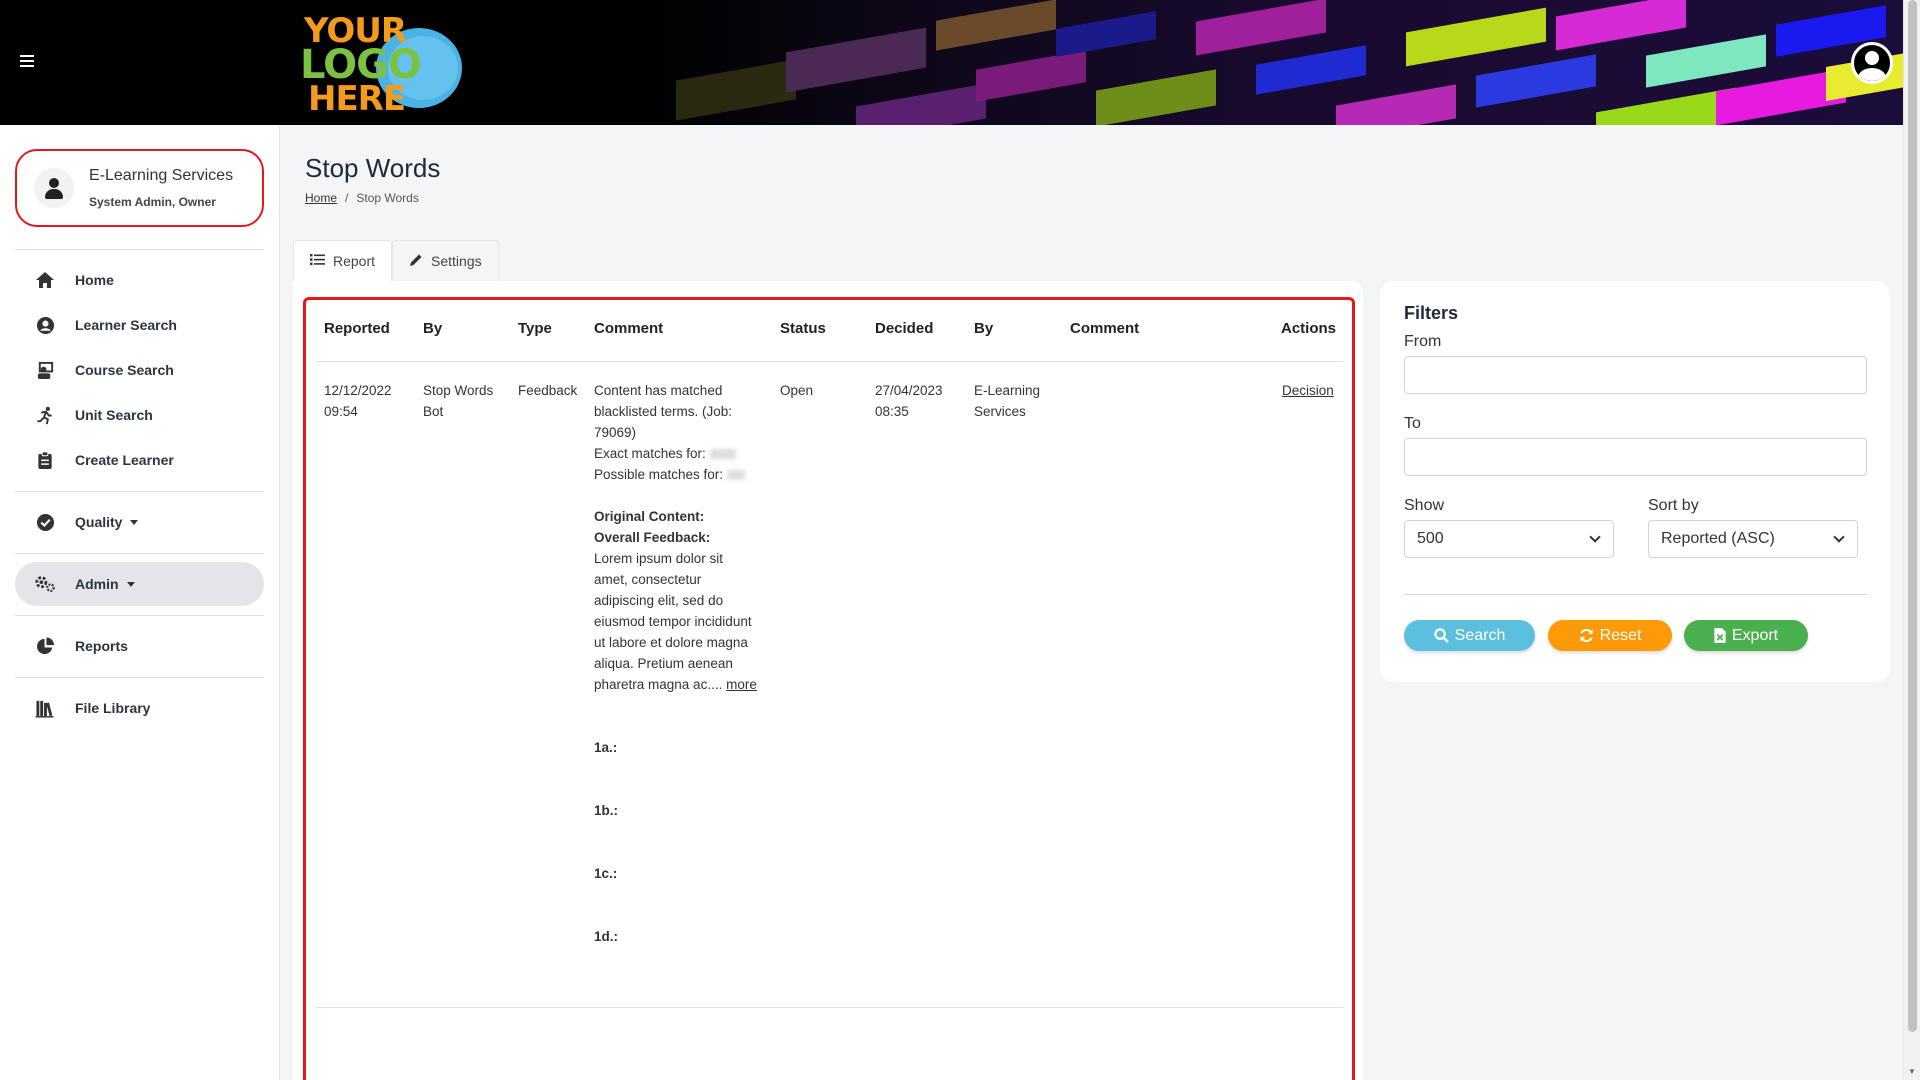  I want to click on sidebar-item-label: Quality, so click(99, 522).